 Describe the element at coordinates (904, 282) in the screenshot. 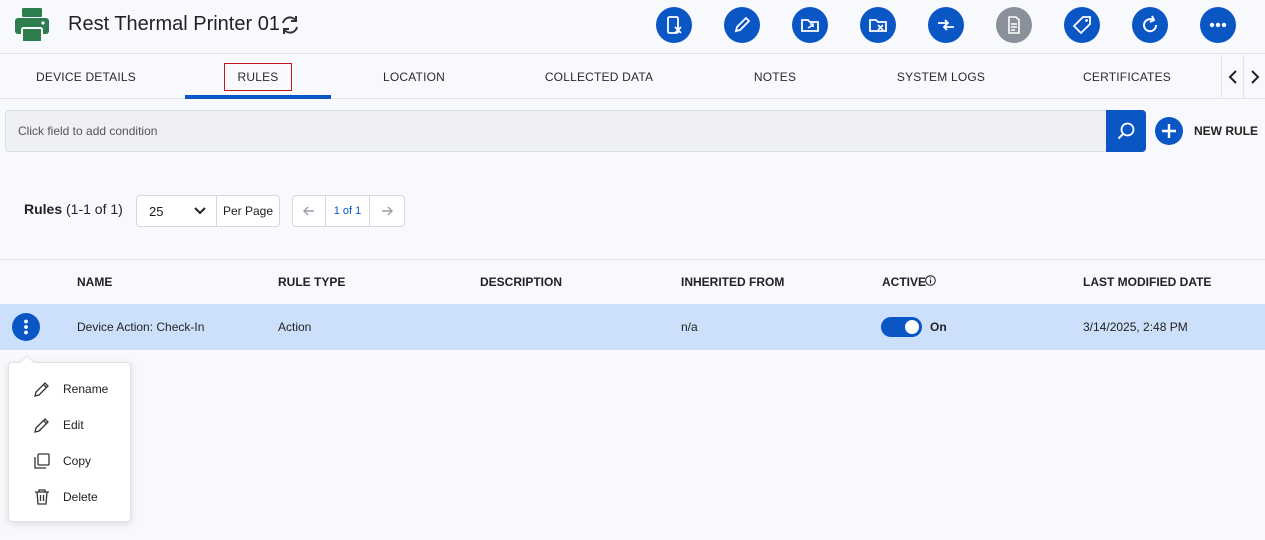

I see `column-header-active: ACTIVE` at that location.